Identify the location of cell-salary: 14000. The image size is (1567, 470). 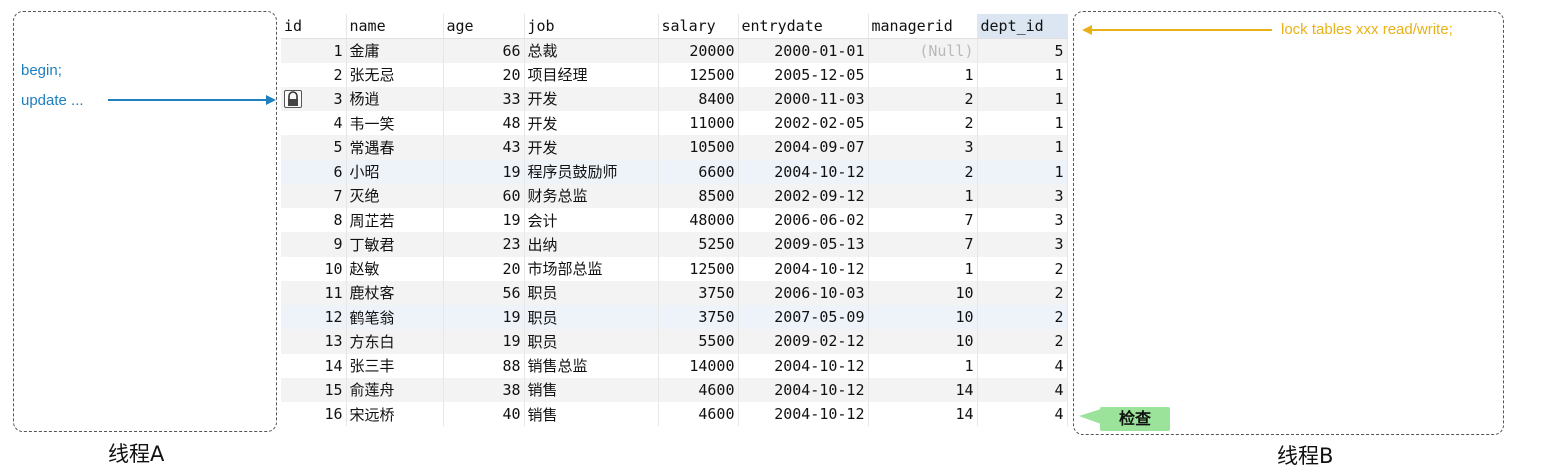
(698, 365).